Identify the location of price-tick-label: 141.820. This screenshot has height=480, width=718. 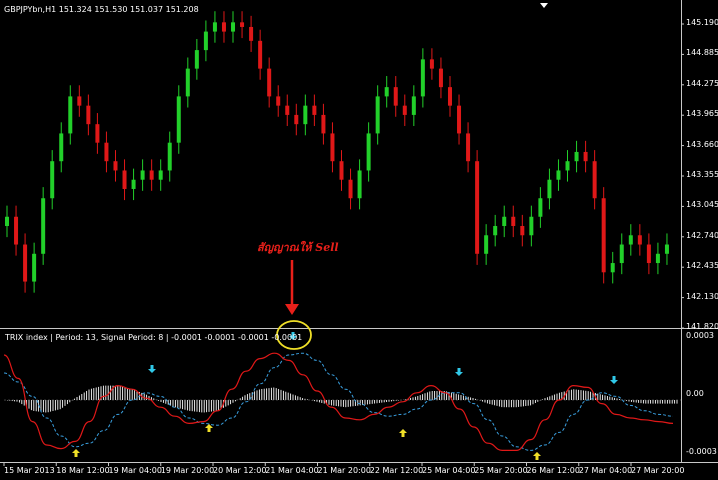
(702, 326).